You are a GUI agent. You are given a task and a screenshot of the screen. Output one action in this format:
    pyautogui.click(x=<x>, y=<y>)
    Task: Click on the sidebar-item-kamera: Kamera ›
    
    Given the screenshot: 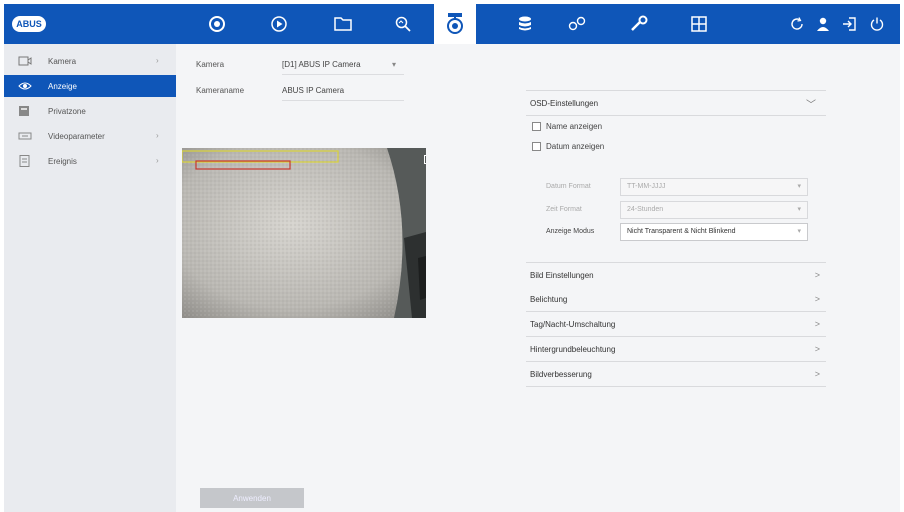 What is the action you would take?
    pyautogui.click(x=90, y=61)
    